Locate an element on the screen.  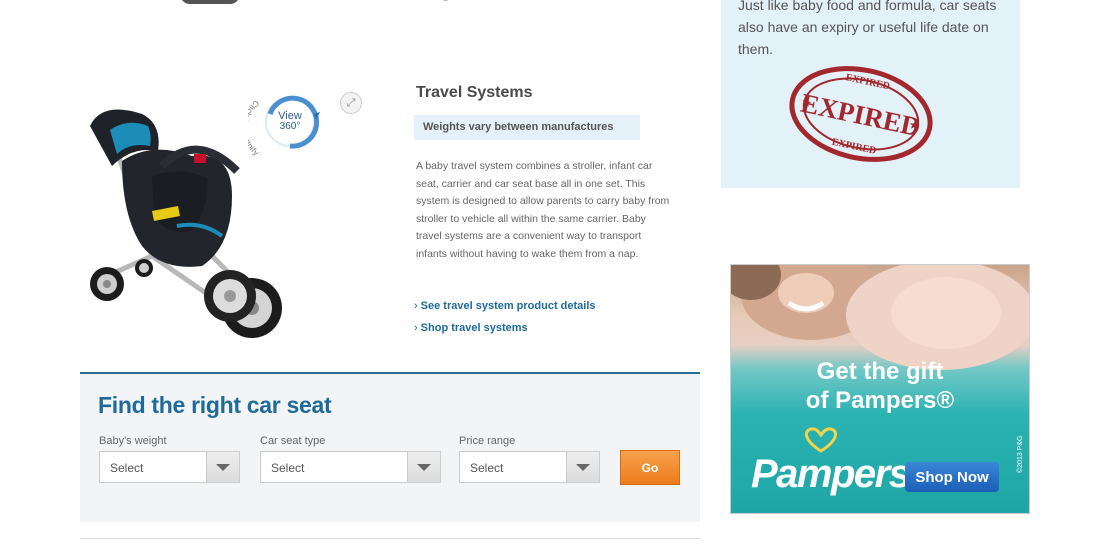
weight-tag: Weights vary between manufactures is located at coordinates (527, 127).